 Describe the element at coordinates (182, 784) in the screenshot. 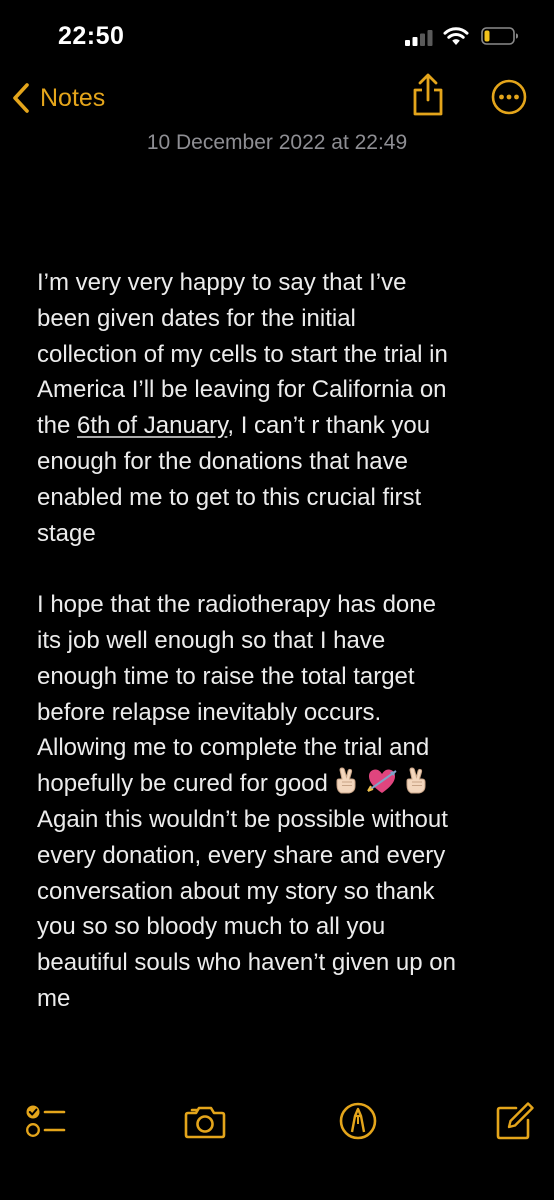

I see `note-text: hopefully be cured for good` at that location.